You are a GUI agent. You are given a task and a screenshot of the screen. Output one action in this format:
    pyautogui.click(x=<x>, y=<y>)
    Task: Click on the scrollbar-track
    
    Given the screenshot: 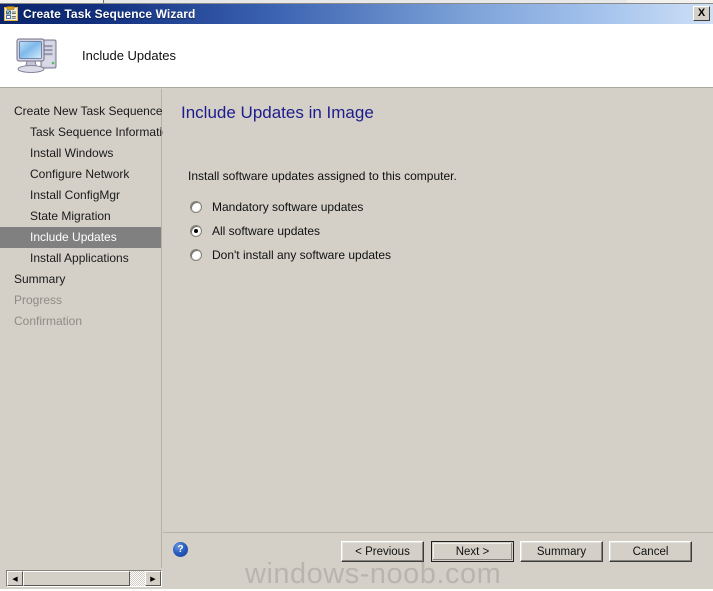 What is the action you would take?
    pyautogui.click(x=84, y=578)
    